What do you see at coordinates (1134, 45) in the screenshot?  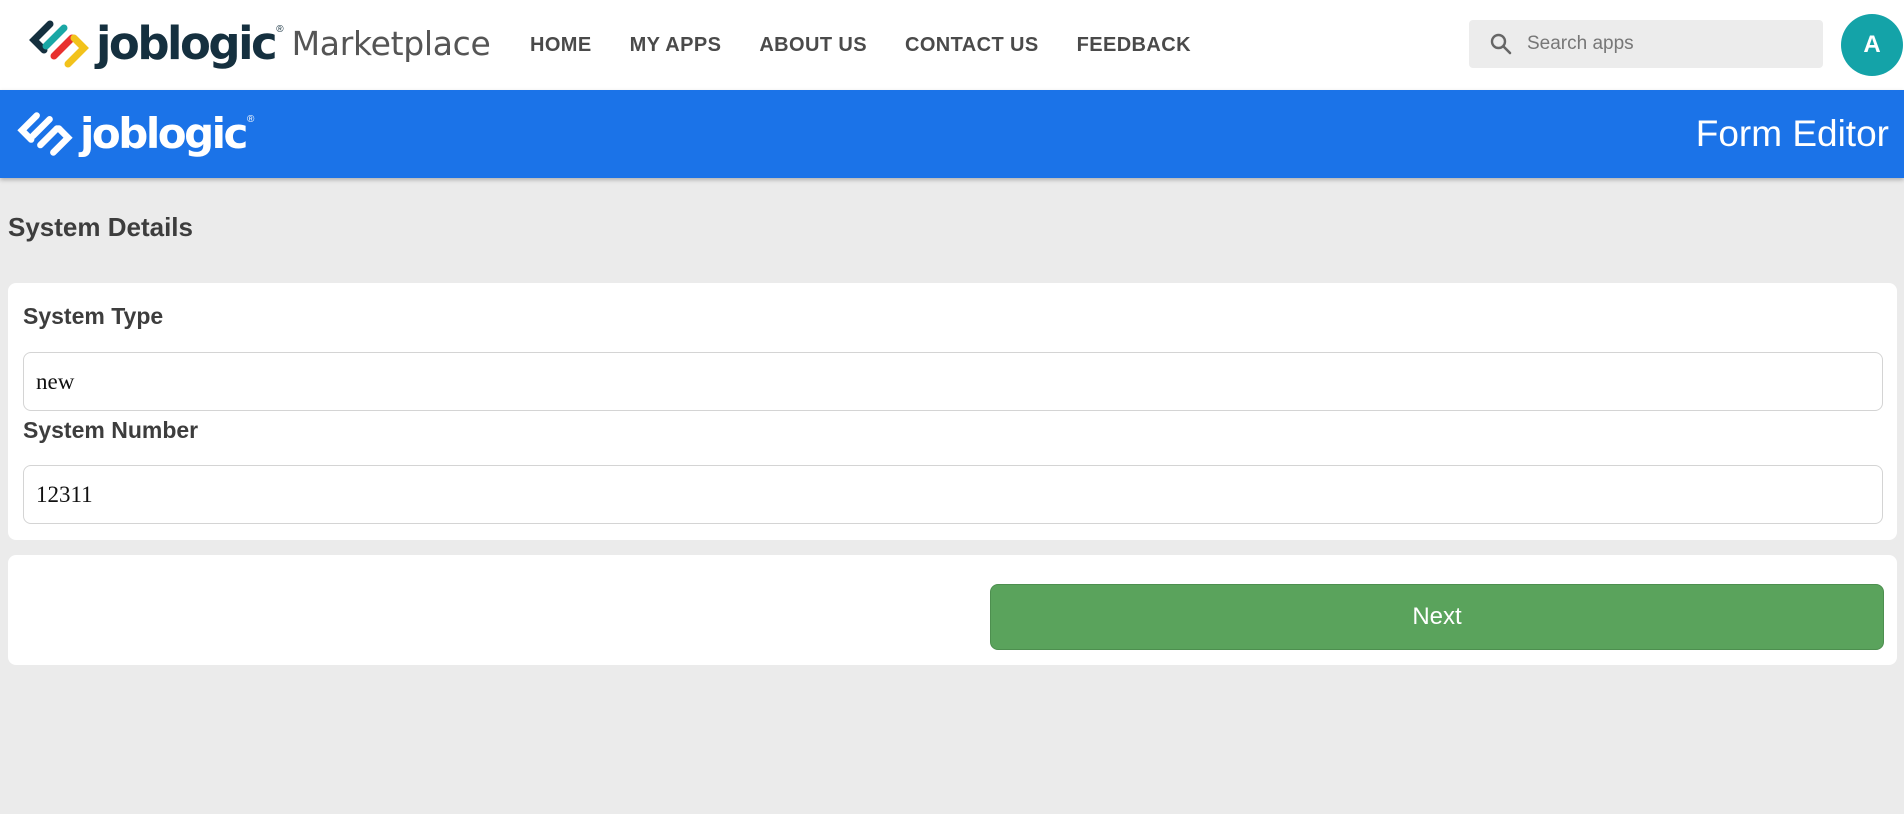 I see `nav-feedback: FEEDBACK` at bounding box center [1134, 45].